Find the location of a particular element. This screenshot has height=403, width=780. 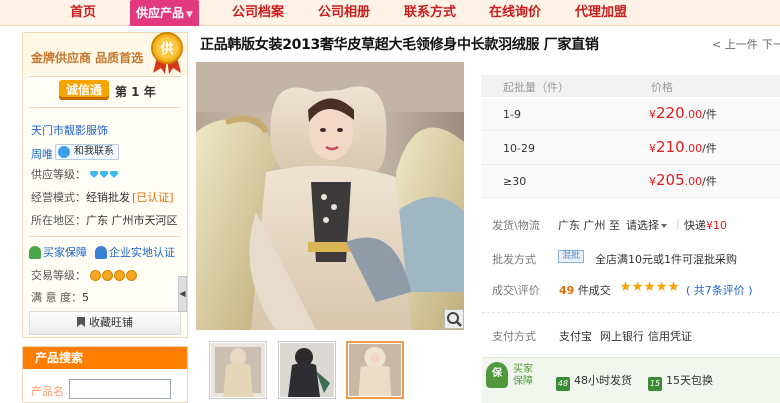

region-row: 所在地区：广东 广州市天河区 is located at coordinates (104, 220).